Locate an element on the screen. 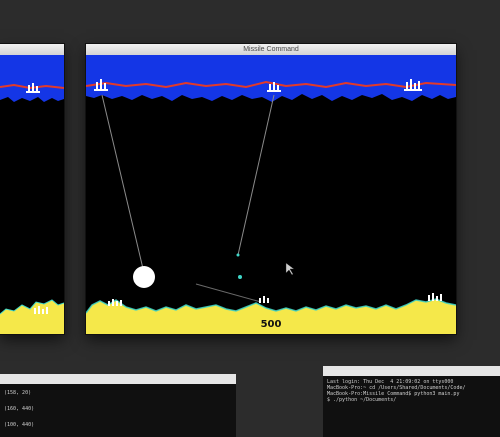  console-line: (160, 440) is located at coordinates (19, 409).